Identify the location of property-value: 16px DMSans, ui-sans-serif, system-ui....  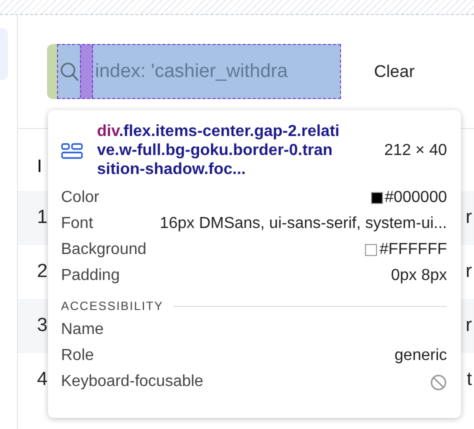
(303, 224).